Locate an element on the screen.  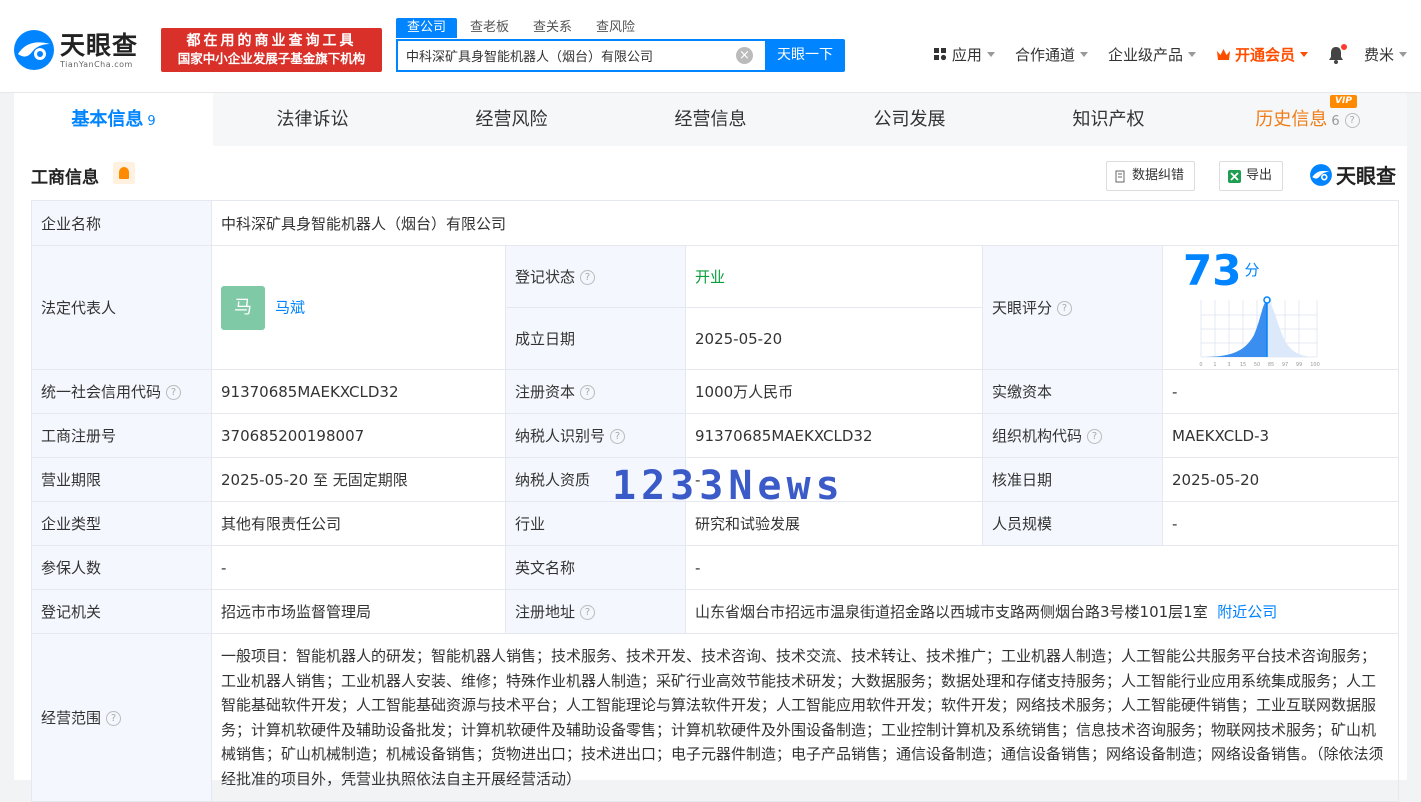
tab-relation: 查关系 is located at coordinates (552, 28).